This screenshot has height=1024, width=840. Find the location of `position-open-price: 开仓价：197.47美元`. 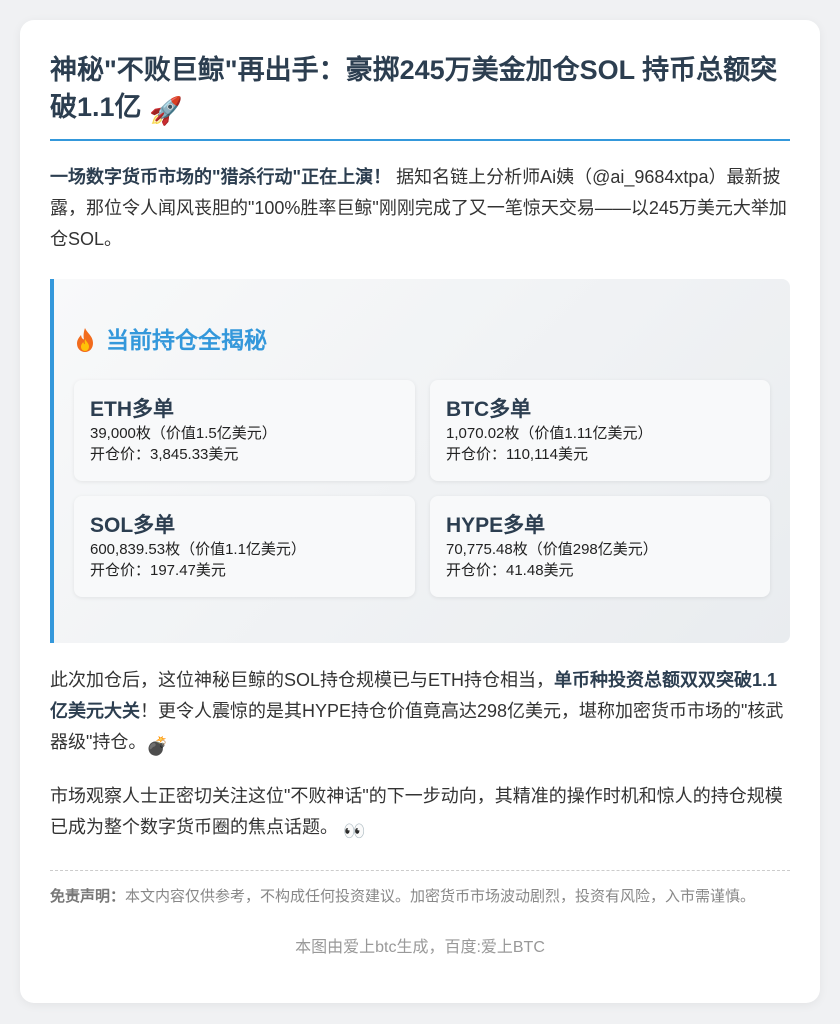

position-open-price: 开仓价：197.47美元 is located at coordinates (158, 570).